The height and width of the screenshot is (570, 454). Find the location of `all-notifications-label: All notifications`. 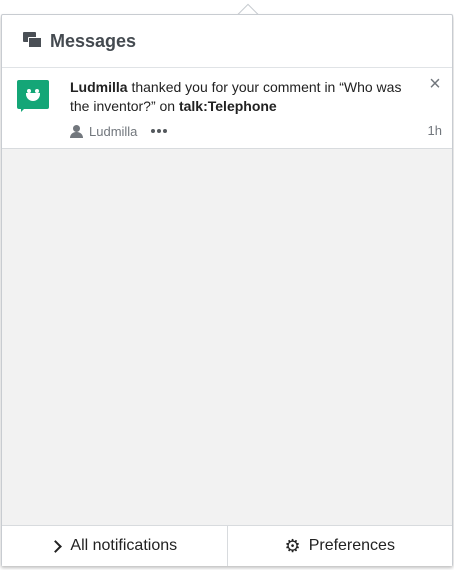

all-notifications-label: All notifications is located at coordinates (124, 545).